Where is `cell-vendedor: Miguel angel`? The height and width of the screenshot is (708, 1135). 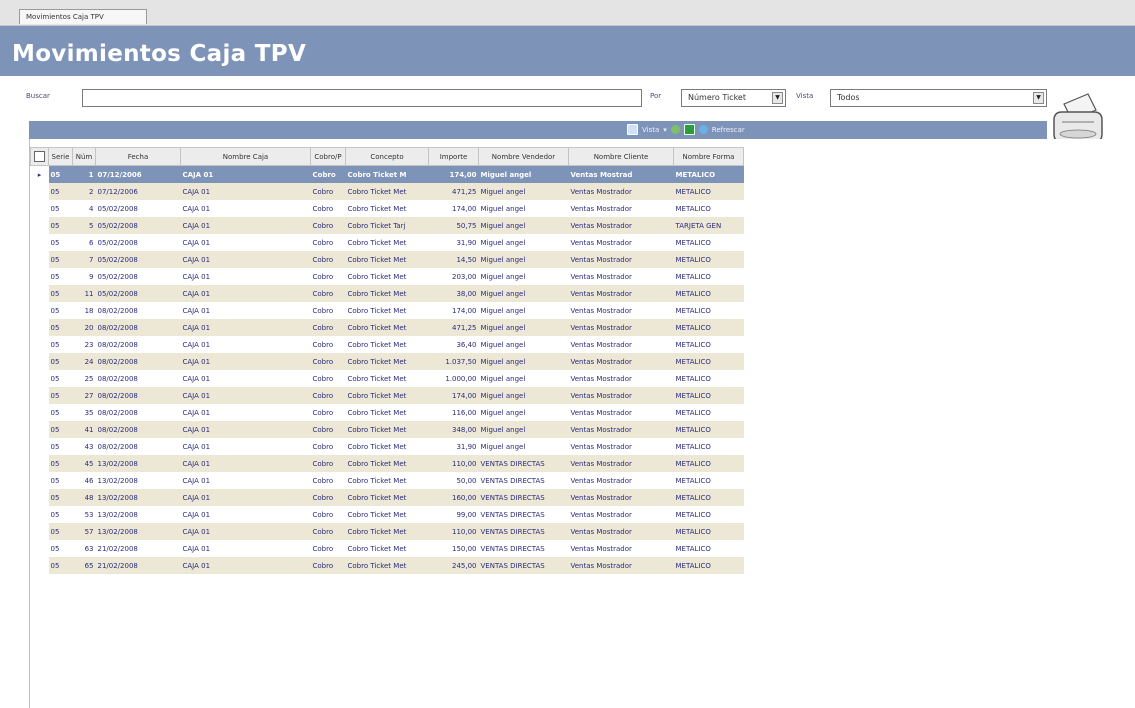 cell-vendedor: Miguel angel is located at coordinates (503, 276).